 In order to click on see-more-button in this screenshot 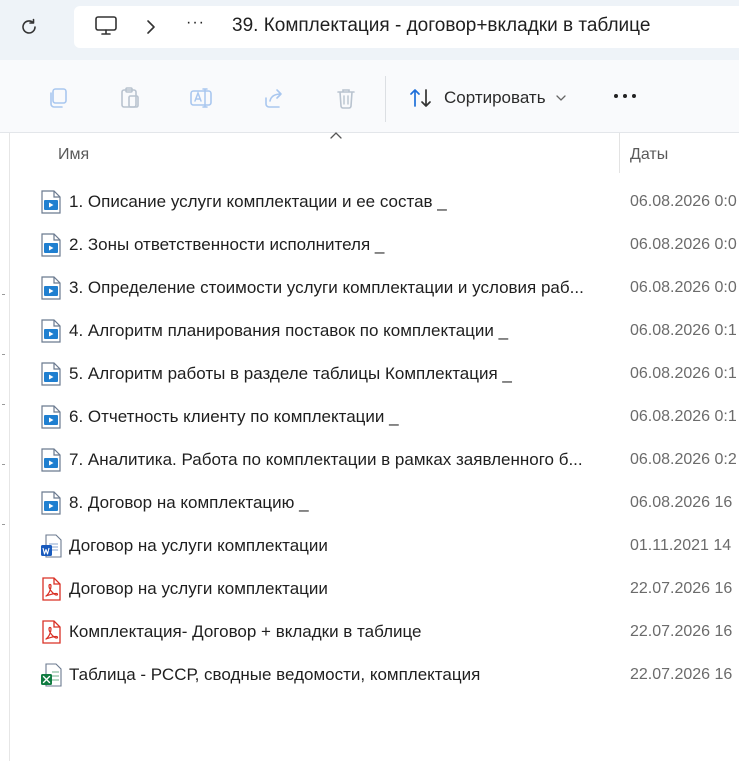, I will do `click(625, 96)`.